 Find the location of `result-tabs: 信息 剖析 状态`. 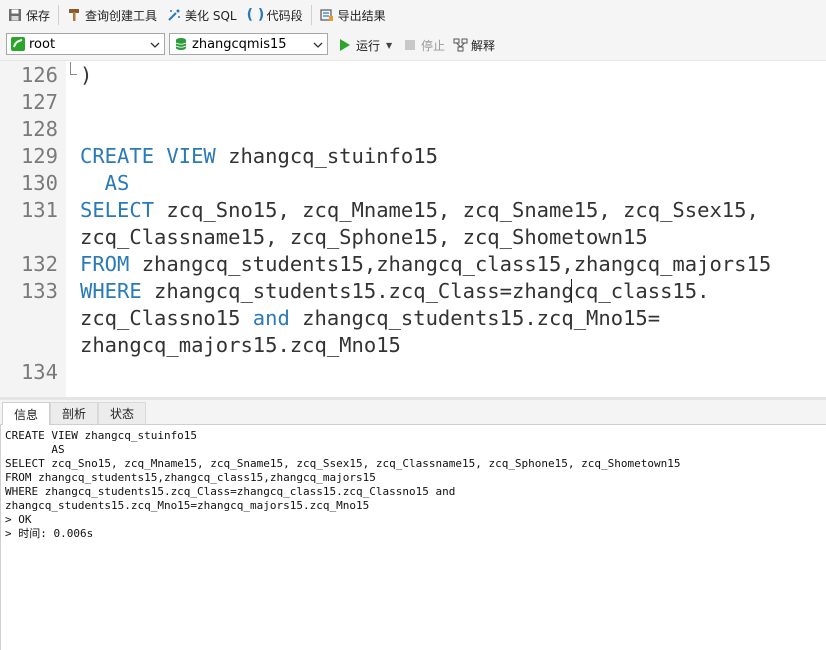

result-tabs: 信息 剖析 状态 is located at coordinates (413, 412).